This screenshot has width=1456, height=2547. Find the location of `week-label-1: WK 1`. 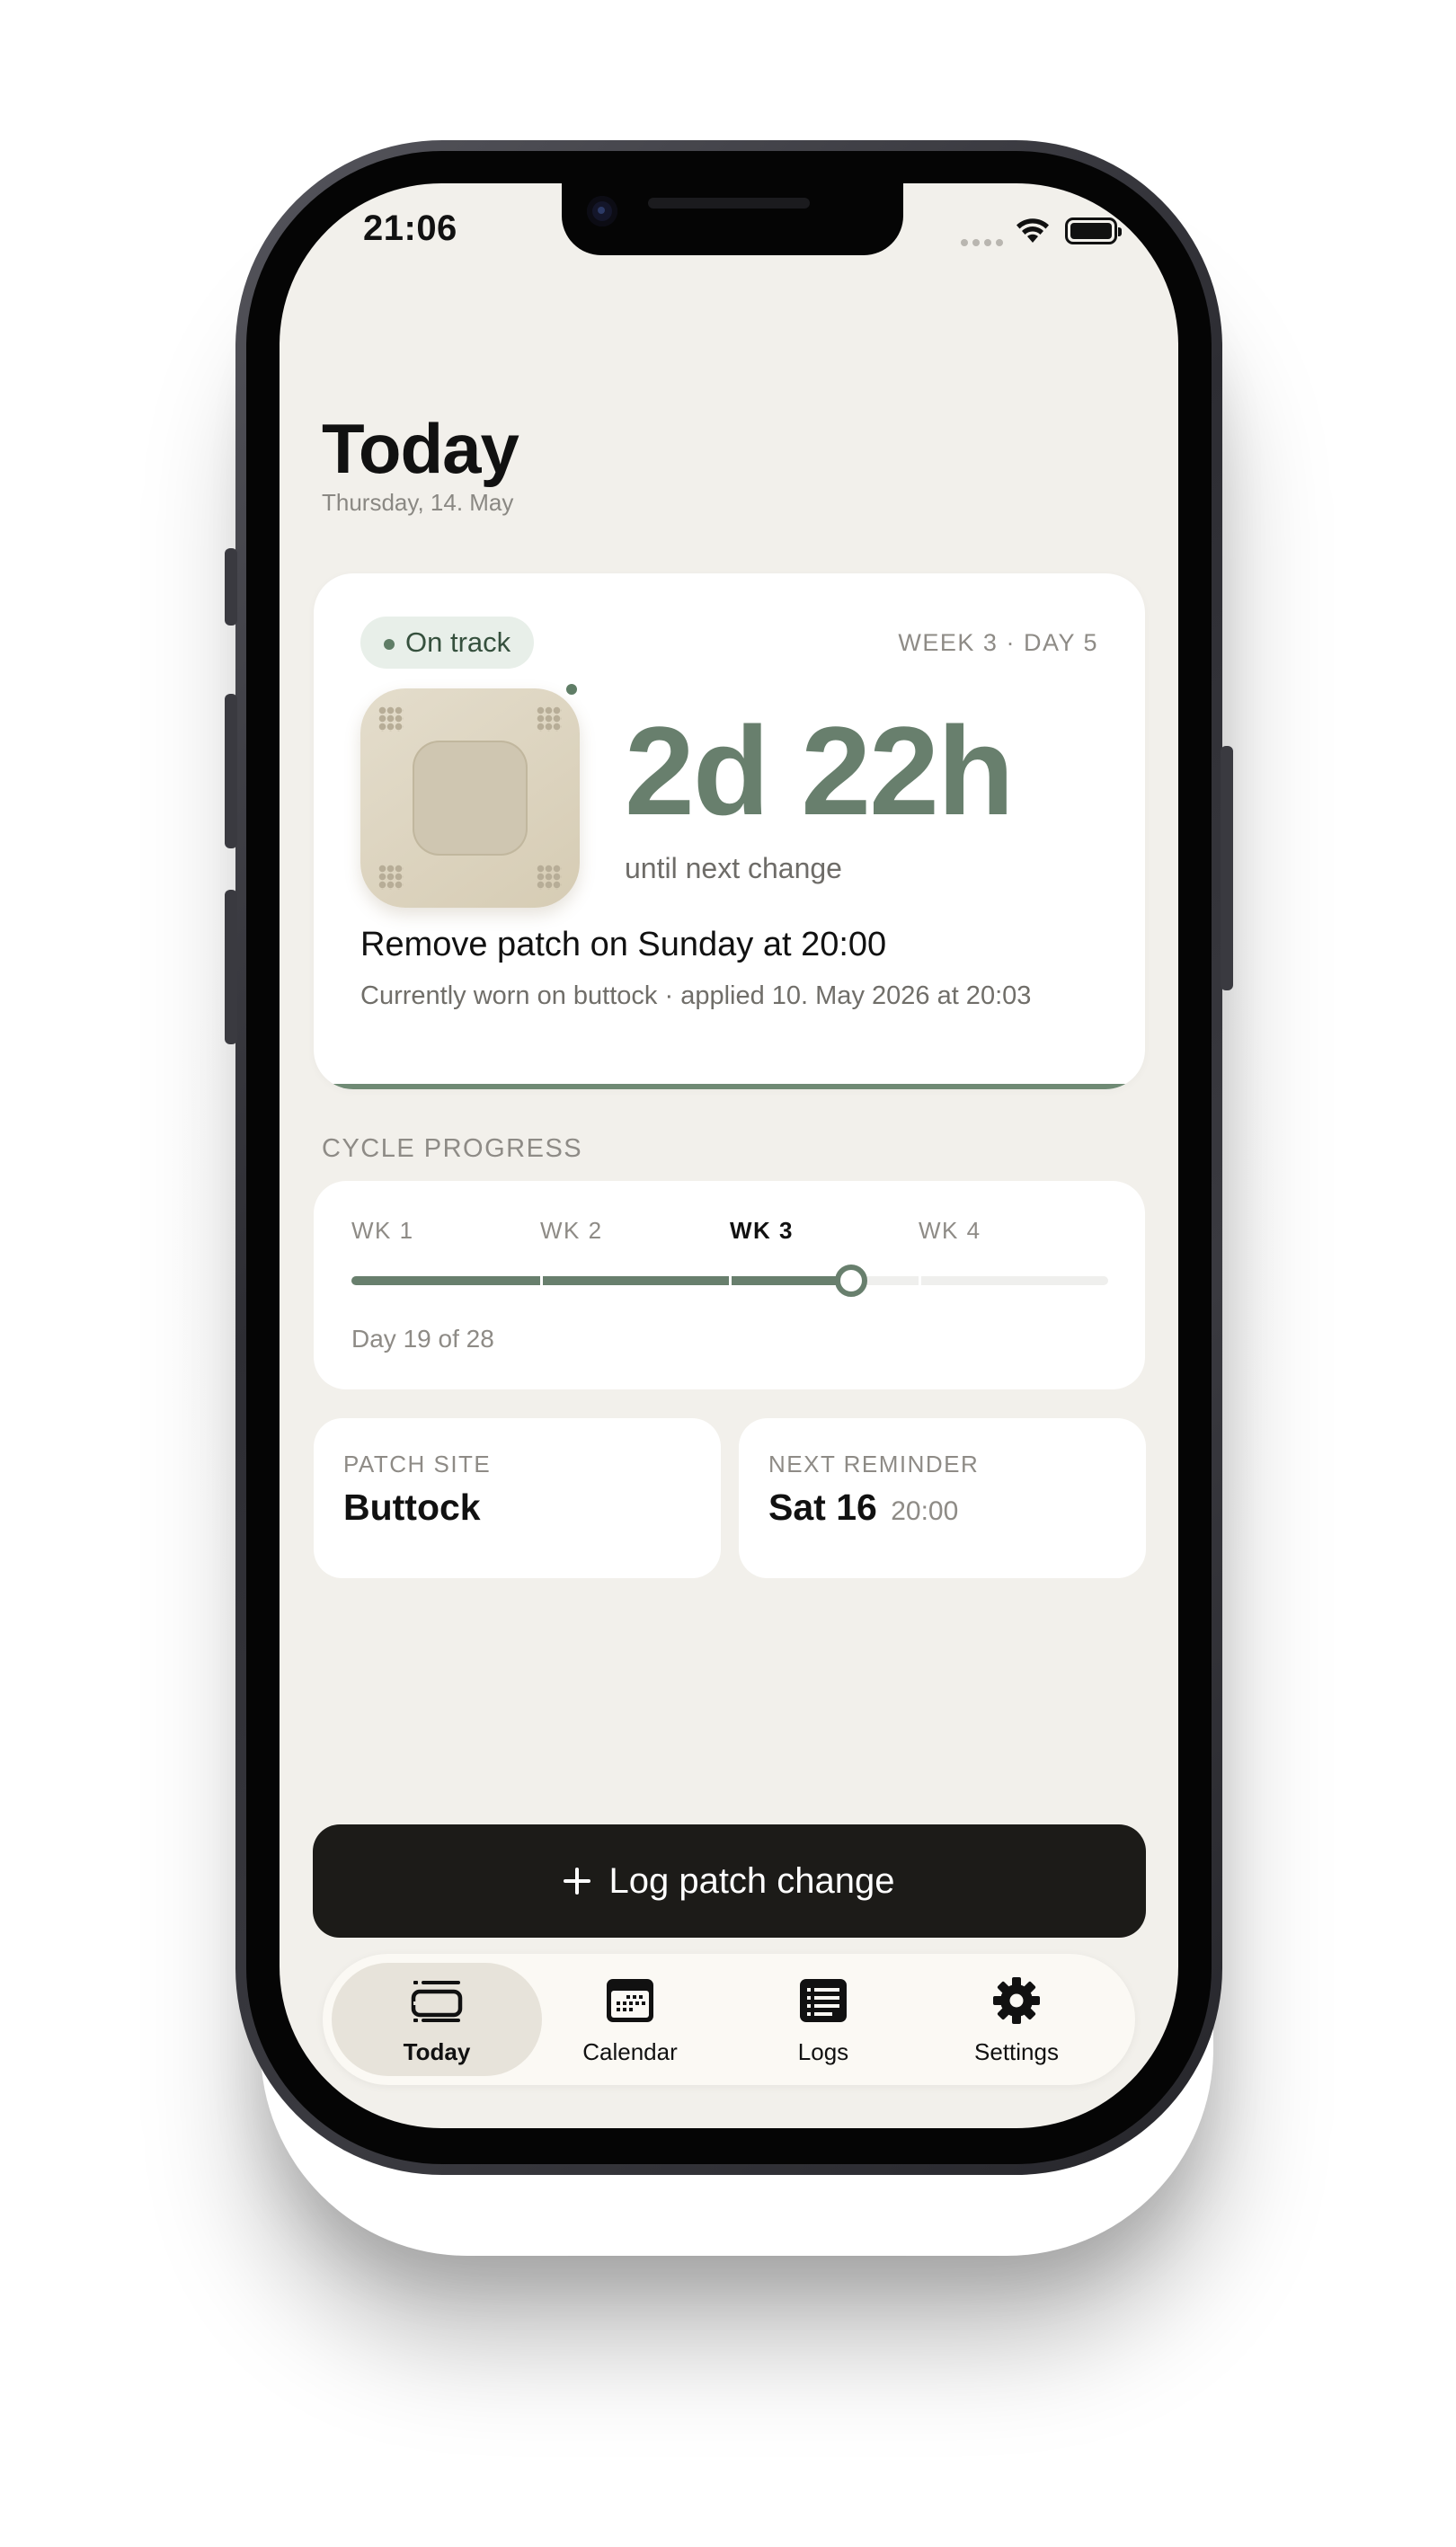

week-label-1: WK 1 is located at coordinates (383, 1230).